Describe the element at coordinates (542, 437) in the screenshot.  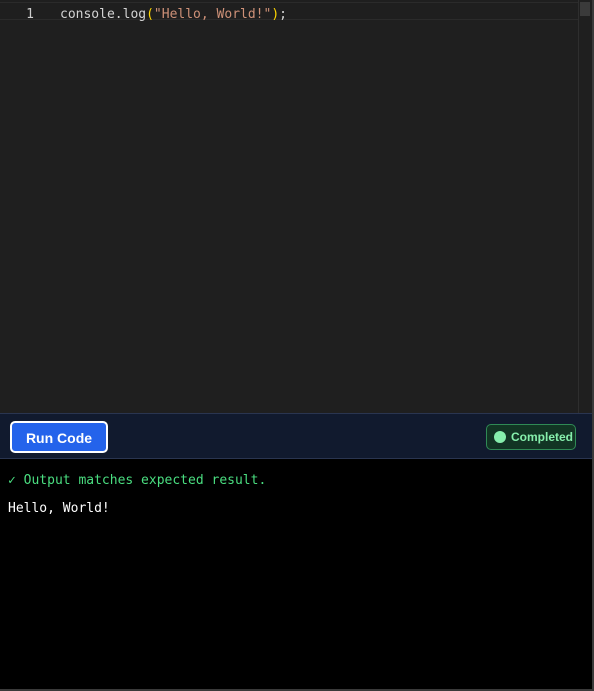
I see `status-label: Completed` at that location.